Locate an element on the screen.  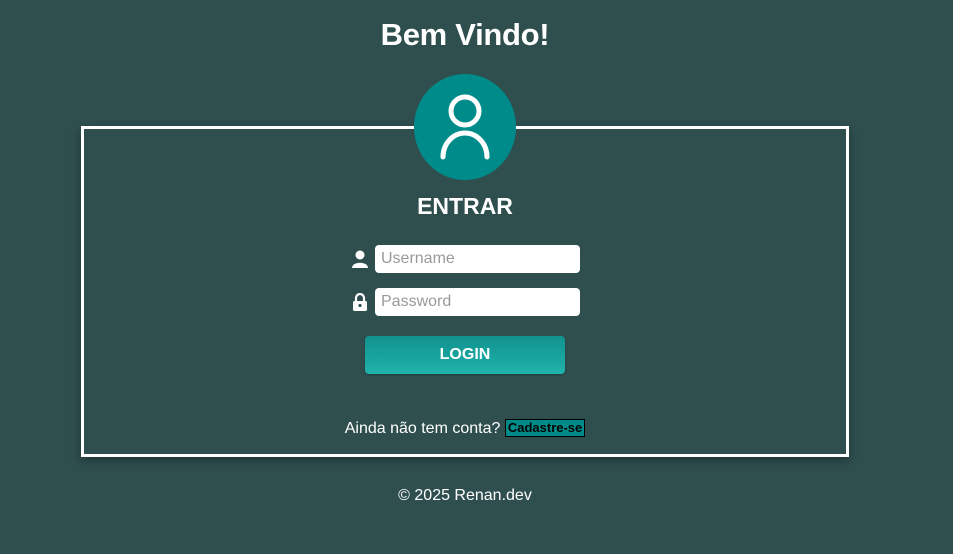
password-row is located at coordinates (465, 302).